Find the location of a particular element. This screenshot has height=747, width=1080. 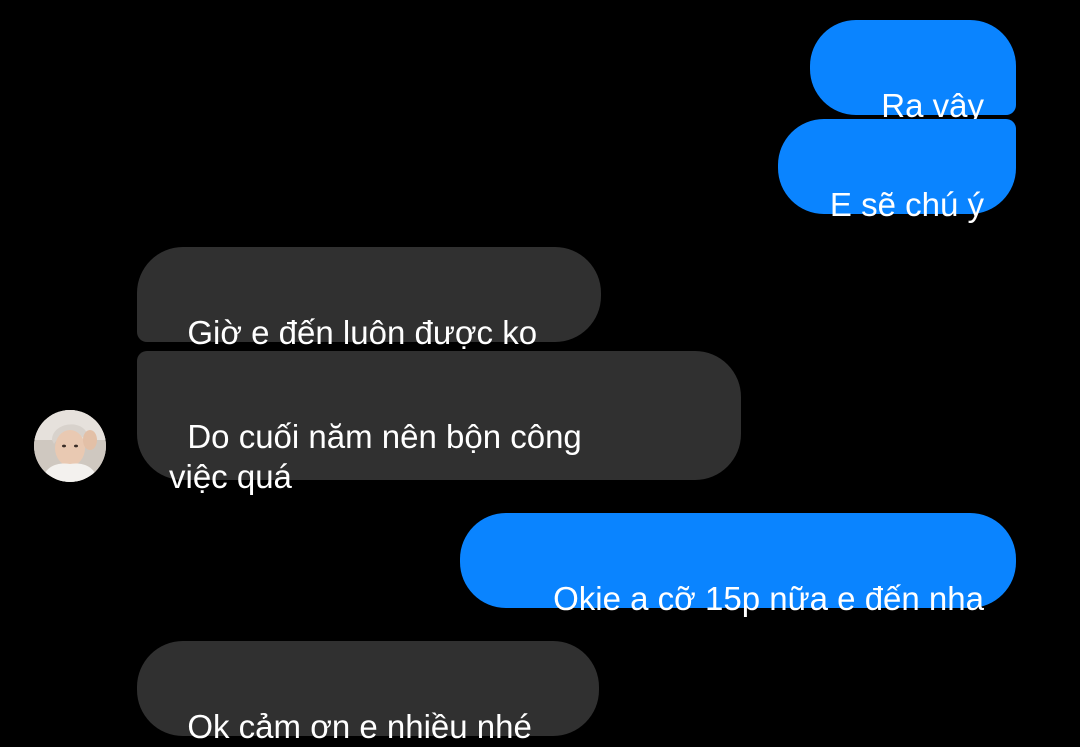

message-text: Ok cảm ơn e nhiều nhé is located at coordinates (359, 726).